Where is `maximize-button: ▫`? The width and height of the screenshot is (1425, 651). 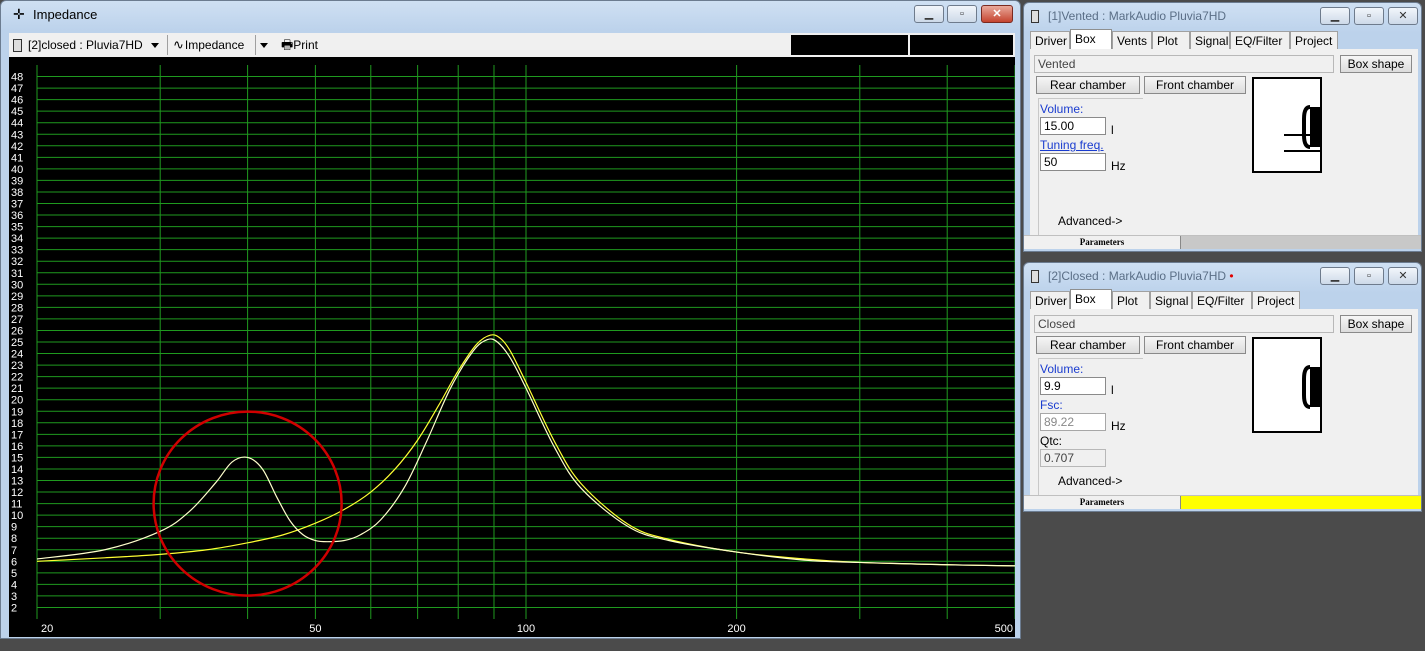
maximize-button: ▫ is located at coordinates (962, 14).